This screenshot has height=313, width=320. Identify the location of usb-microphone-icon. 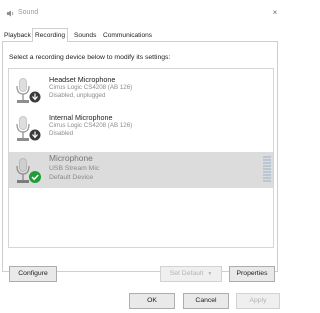
(28, 170).